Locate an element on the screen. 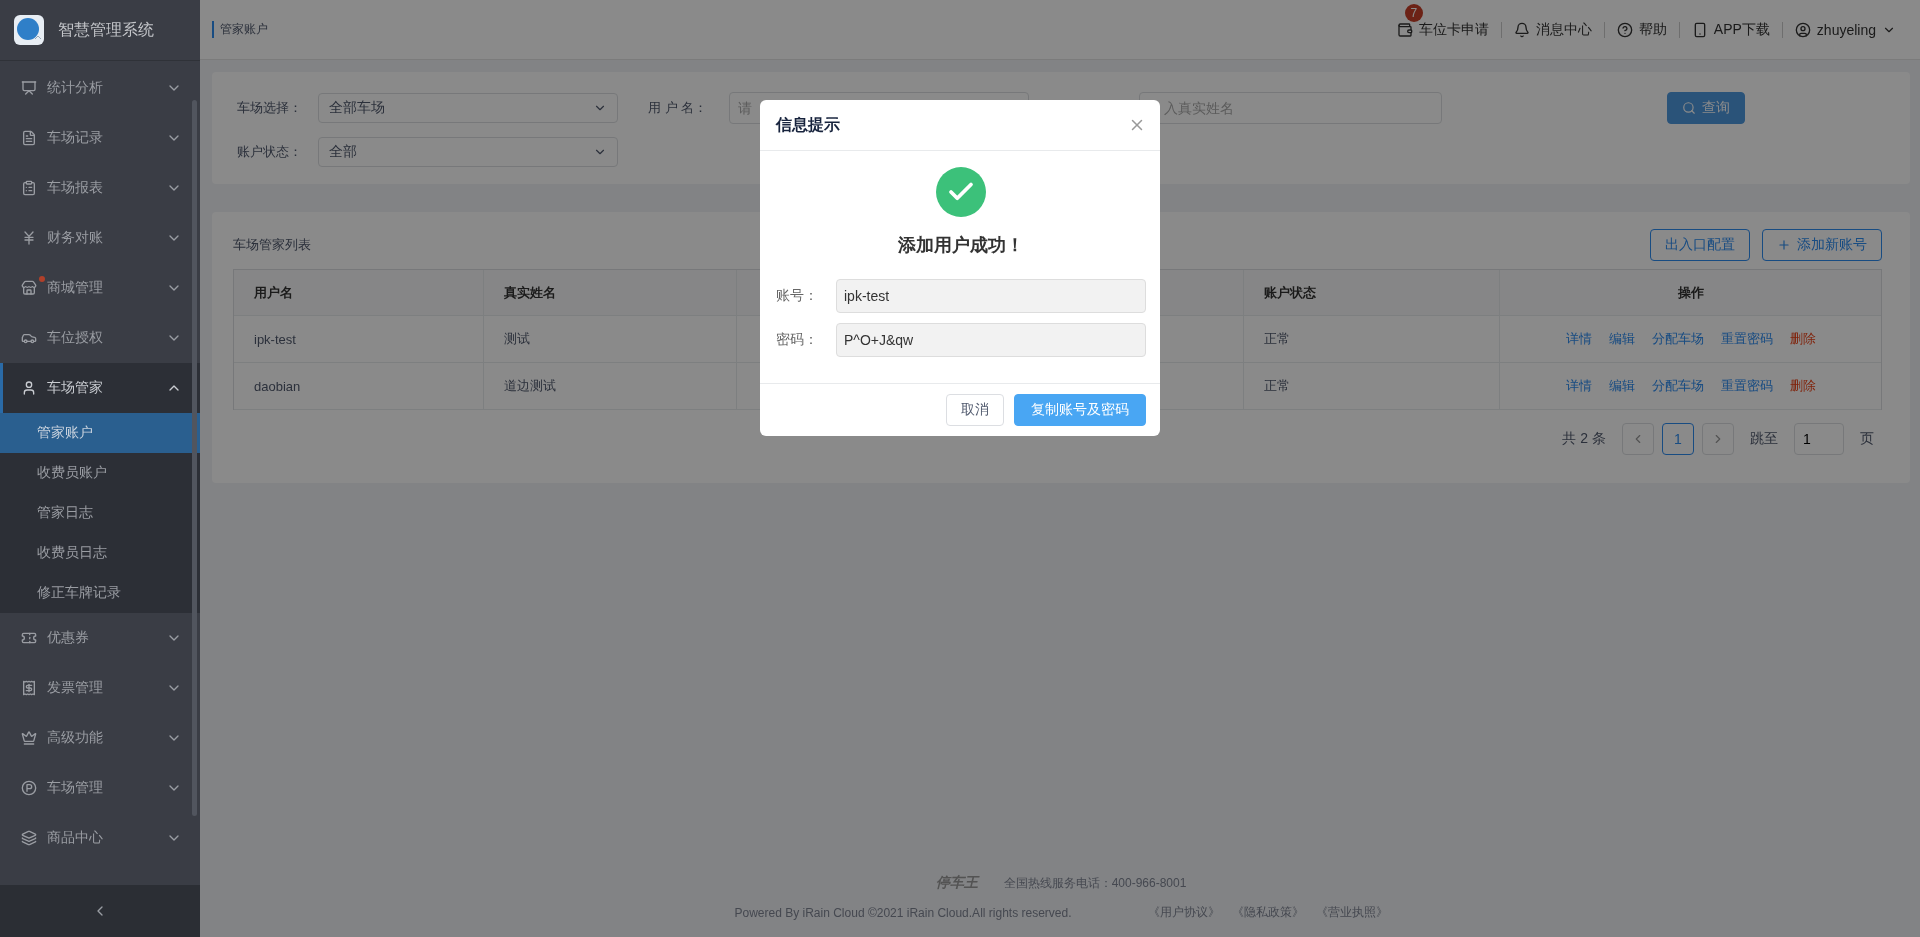  header-link: 消息中心 is located at coordinates (1552, 29).